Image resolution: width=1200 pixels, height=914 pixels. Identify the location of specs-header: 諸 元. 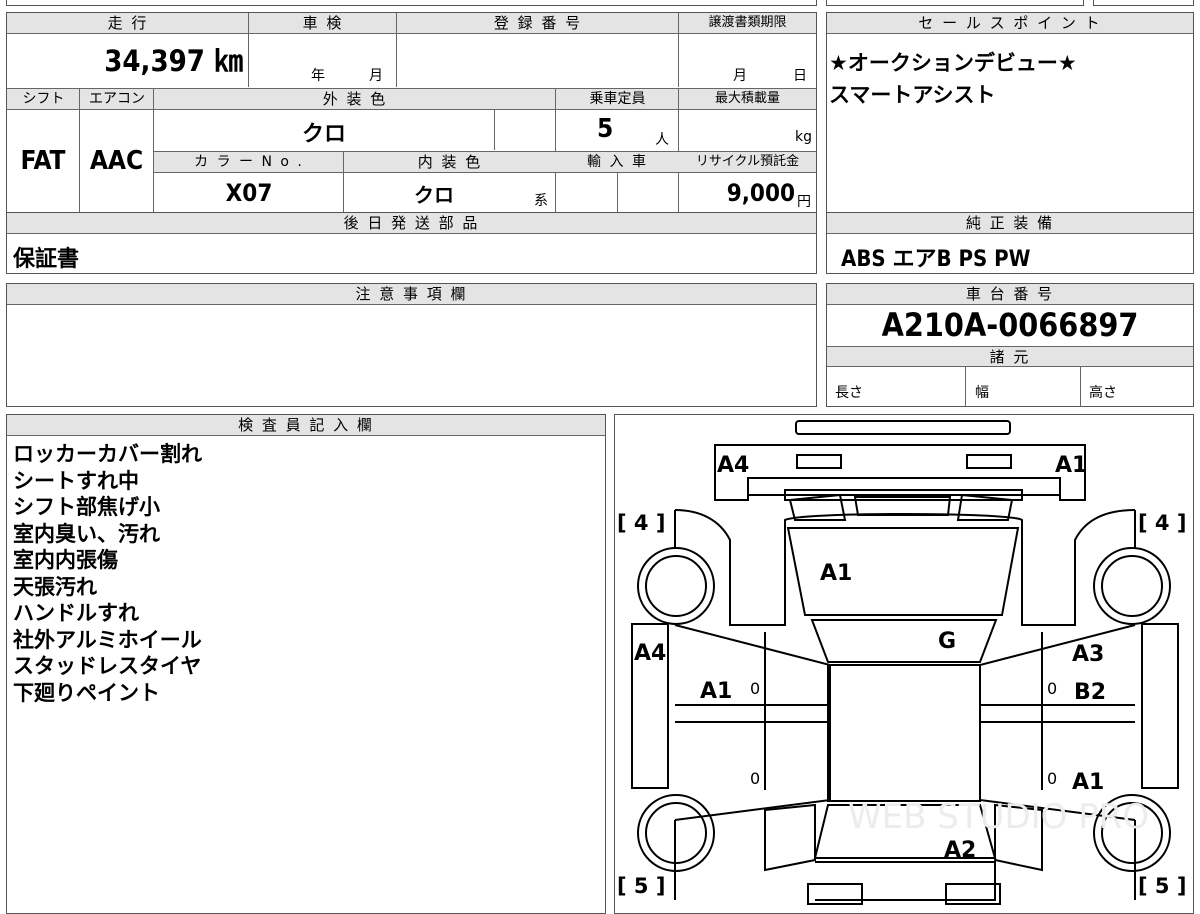
(1010, 356).